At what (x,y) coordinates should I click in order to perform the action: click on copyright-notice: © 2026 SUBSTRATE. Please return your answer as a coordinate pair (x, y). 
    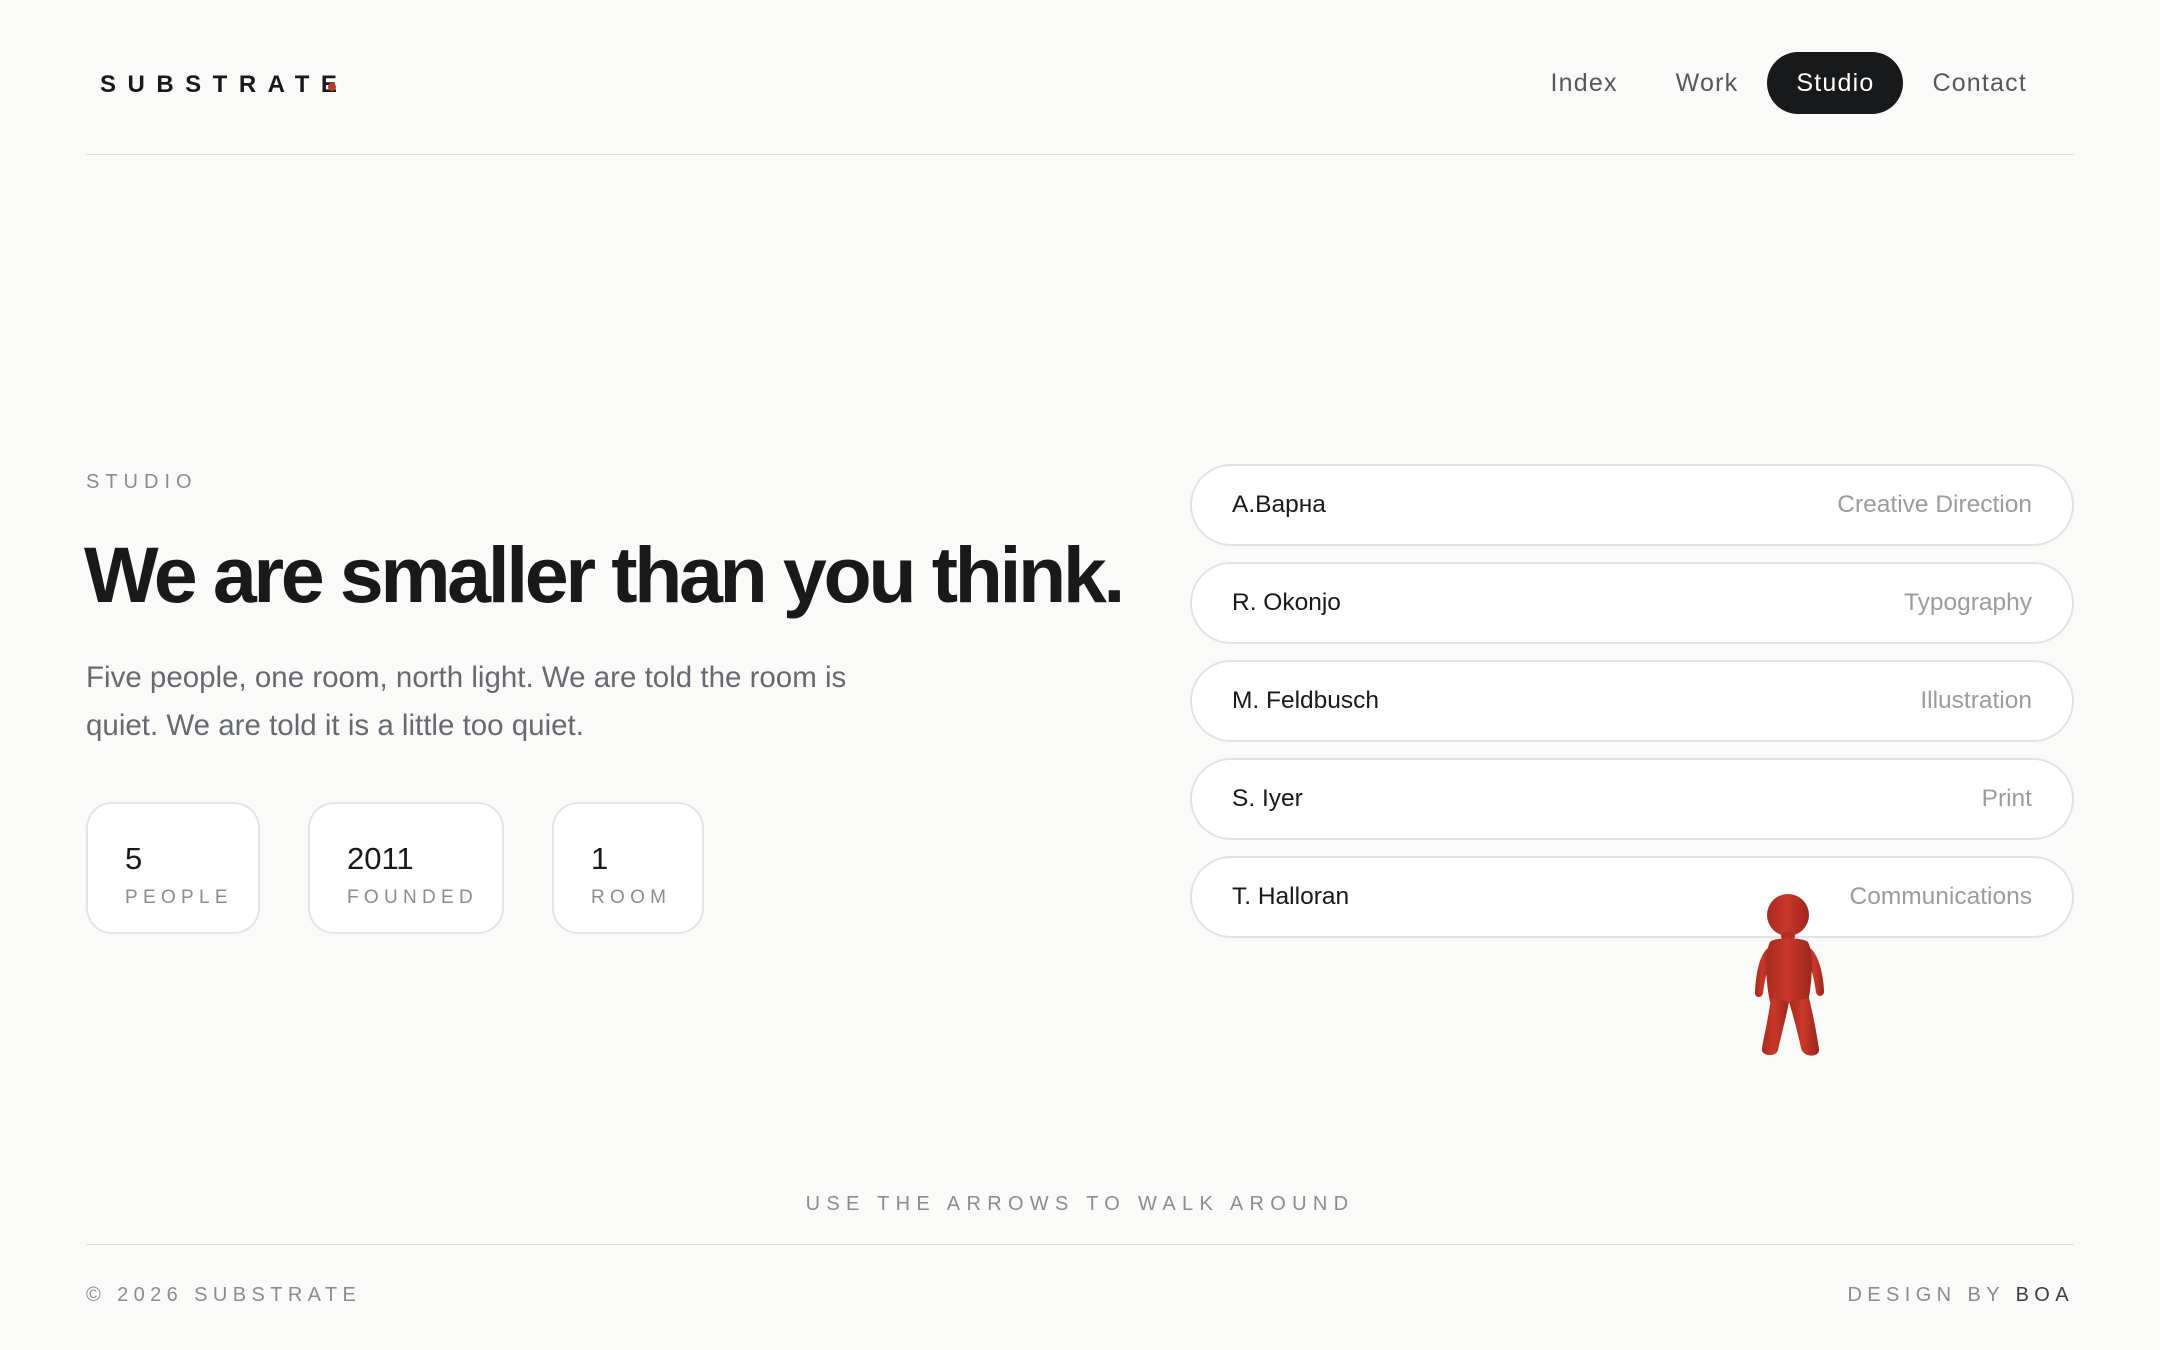
    Looking at the image, I should click on (224, 1295).